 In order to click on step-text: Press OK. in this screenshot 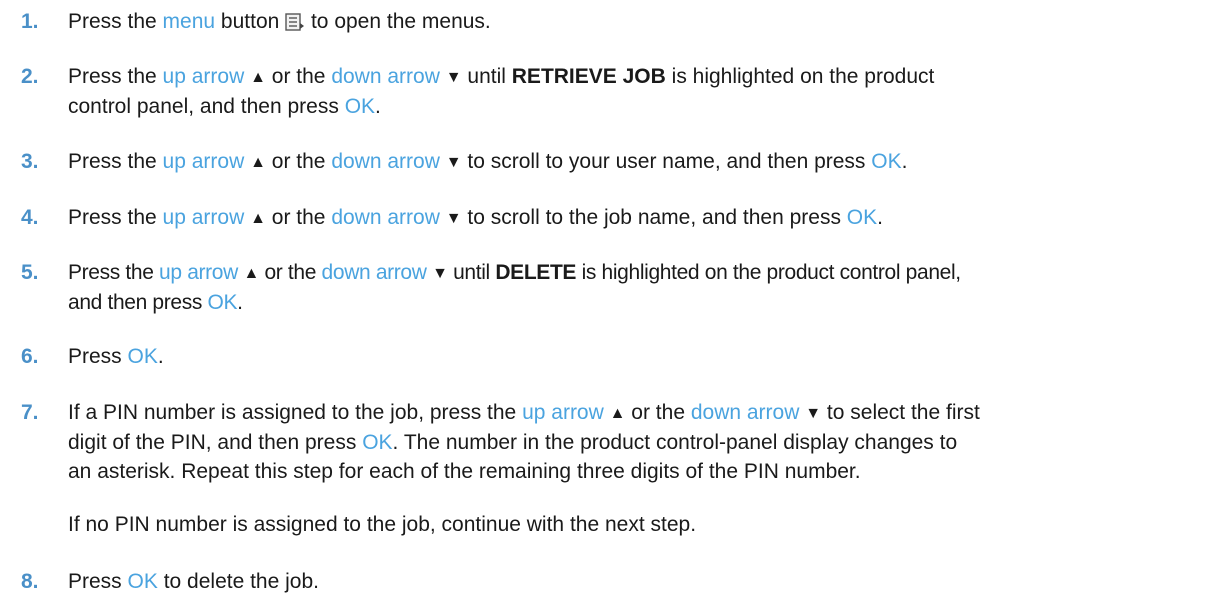, I will do `click(116, 356)`.